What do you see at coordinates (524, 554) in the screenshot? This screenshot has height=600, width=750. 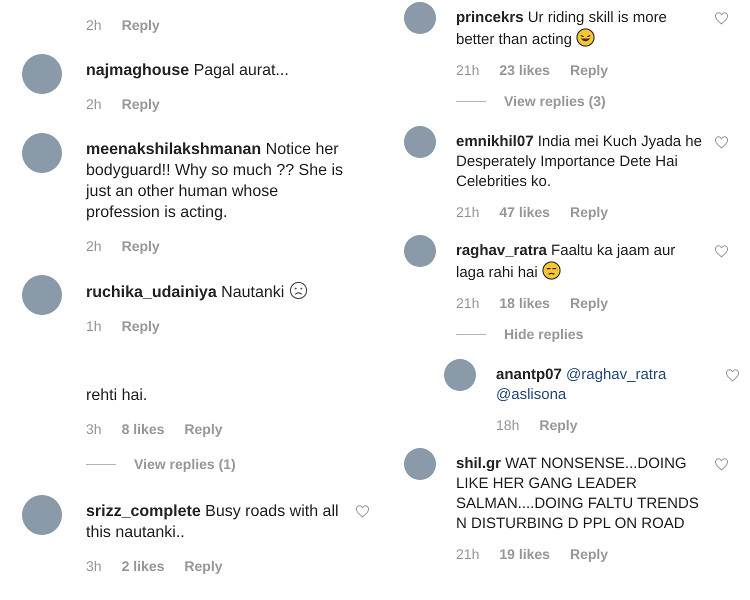 I see `likes-count: 19 likes` at bounding box center [524, 554].